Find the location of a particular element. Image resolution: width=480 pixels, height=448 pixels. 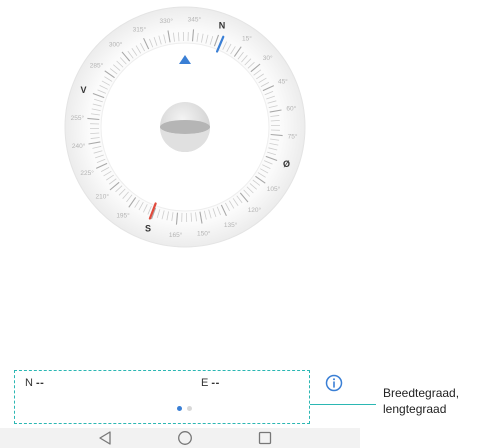

system-nav-bar is located at coordinates (180, 438).